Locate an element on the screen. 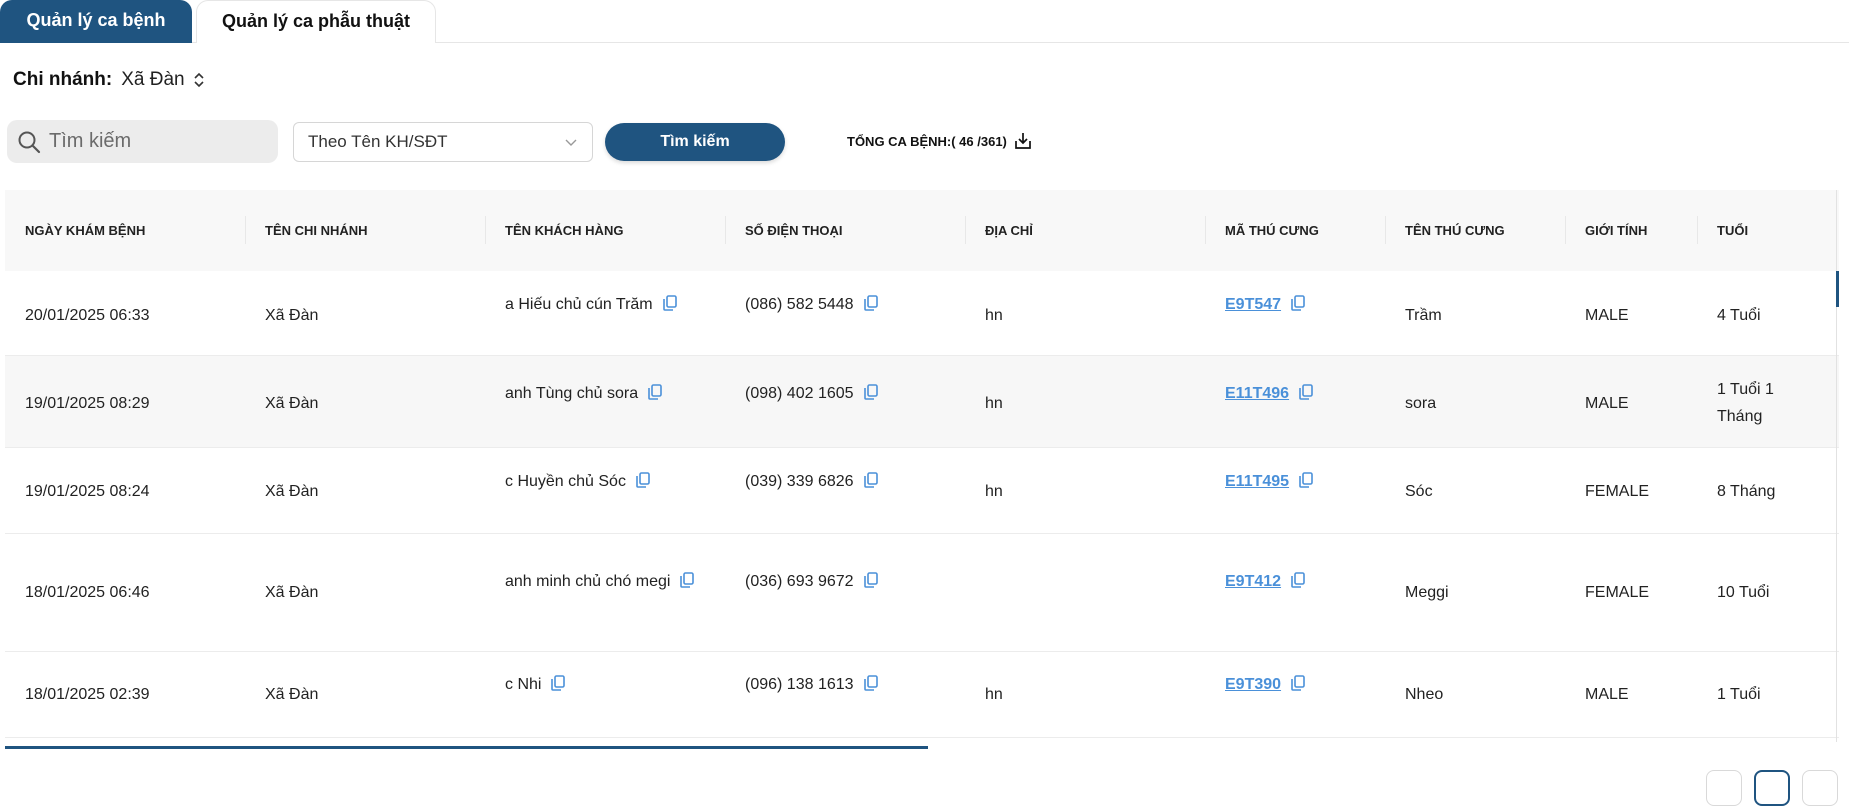  cell-date: 20/01/2025 06:33 is located at coordinates (87, 315).